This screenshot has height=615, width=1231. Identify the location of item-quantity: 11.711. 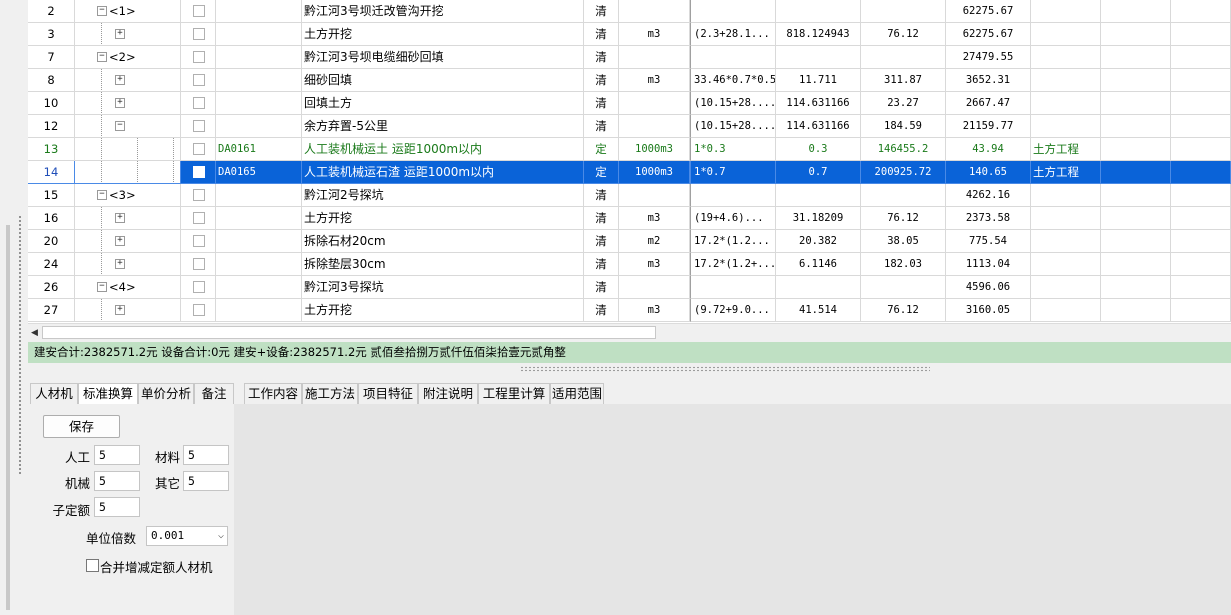
(818, 80).